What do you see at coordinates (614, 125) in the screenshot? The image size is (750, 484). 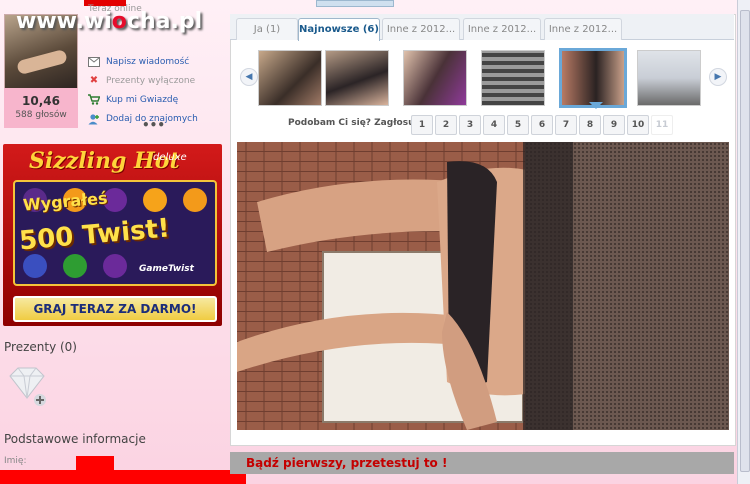 I see `vote-button-9: 9` at bounding box center [614, 125].